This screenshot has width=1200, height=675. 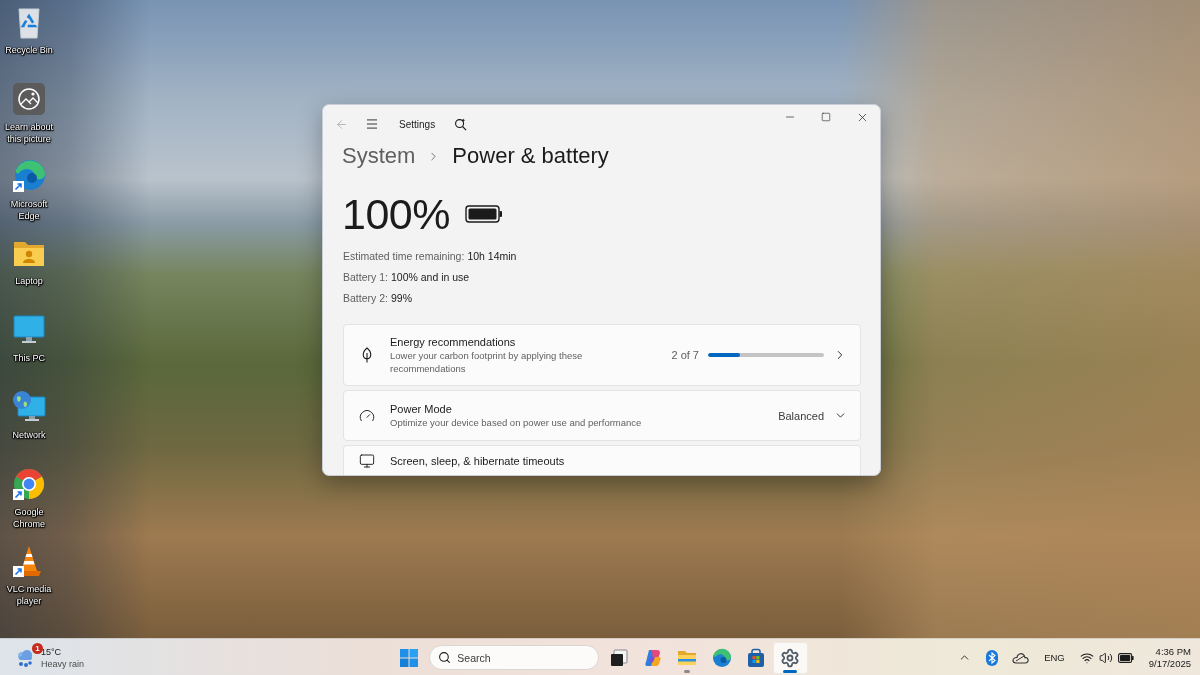 I want to click on settings-card: Power Mode Optimize your device based on power use and performance Balanced, so click(x=602, y=415).